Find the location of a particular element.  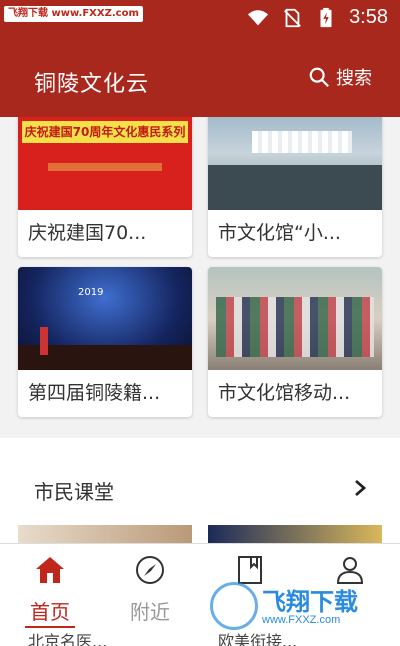

home-icon is located at coordinates (50, 570).